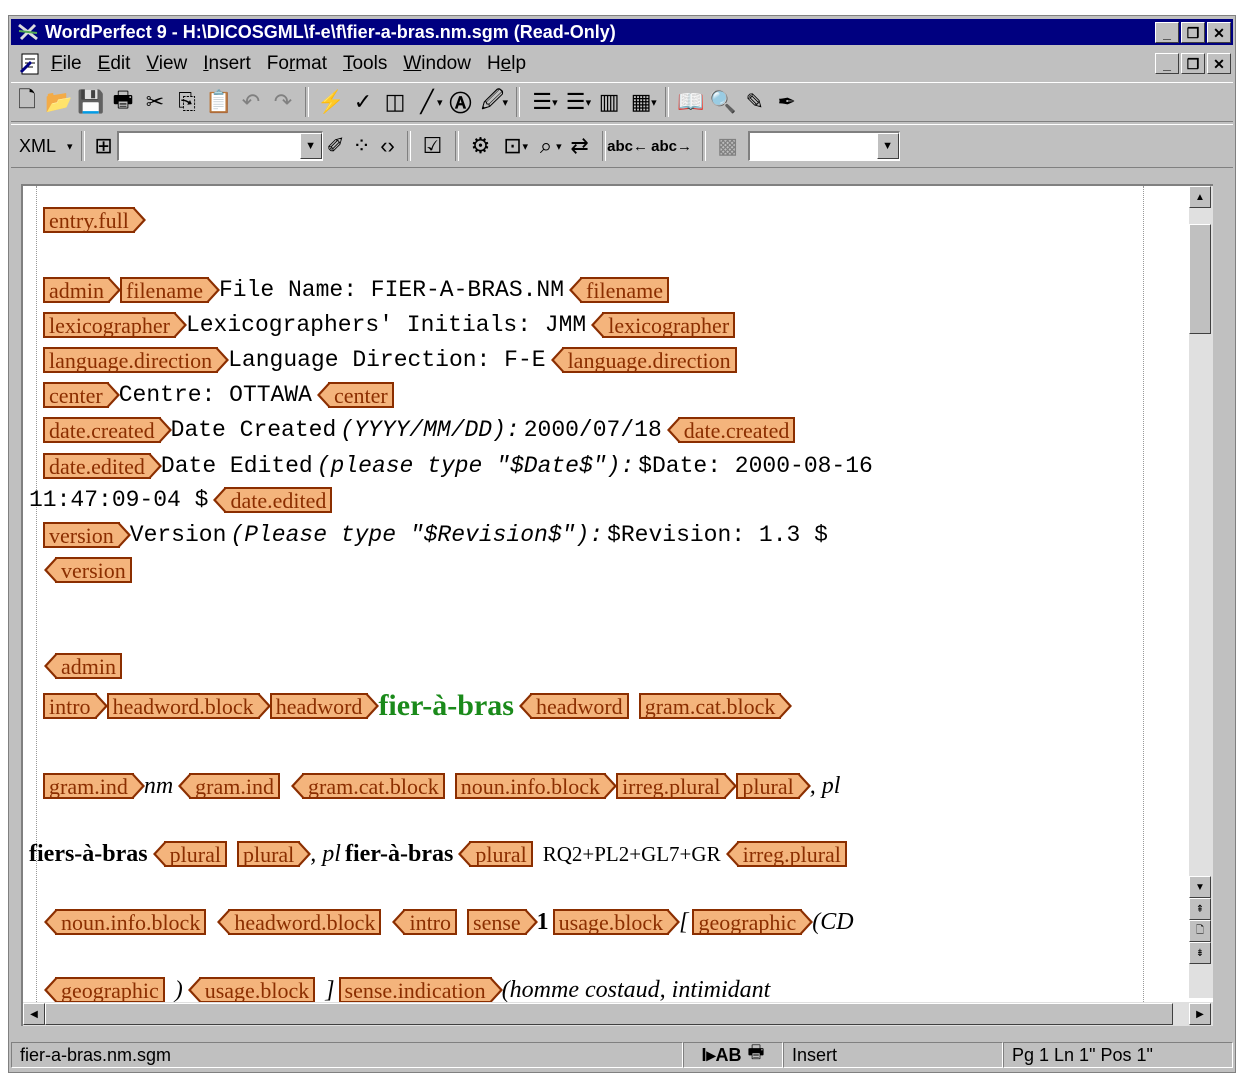 The width and height of the screenshot is (1242, 1079). What do you see at coordinates (59, 102) in the screenshot?
I see `open-icon: 📂` at bounding box center [59, 102].